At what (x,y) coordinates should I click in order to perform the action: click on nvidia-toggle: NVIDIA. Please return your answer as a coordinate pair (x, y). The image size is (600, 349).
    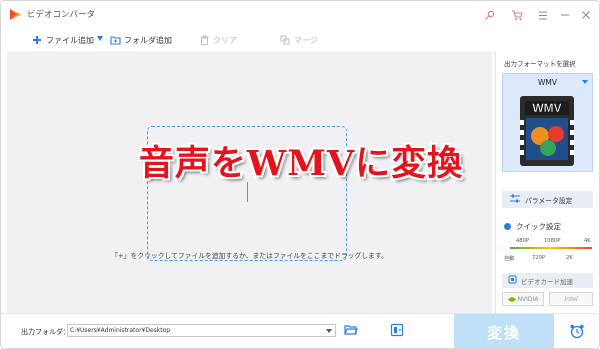
    Looking at the image, I should click on (523, 299).